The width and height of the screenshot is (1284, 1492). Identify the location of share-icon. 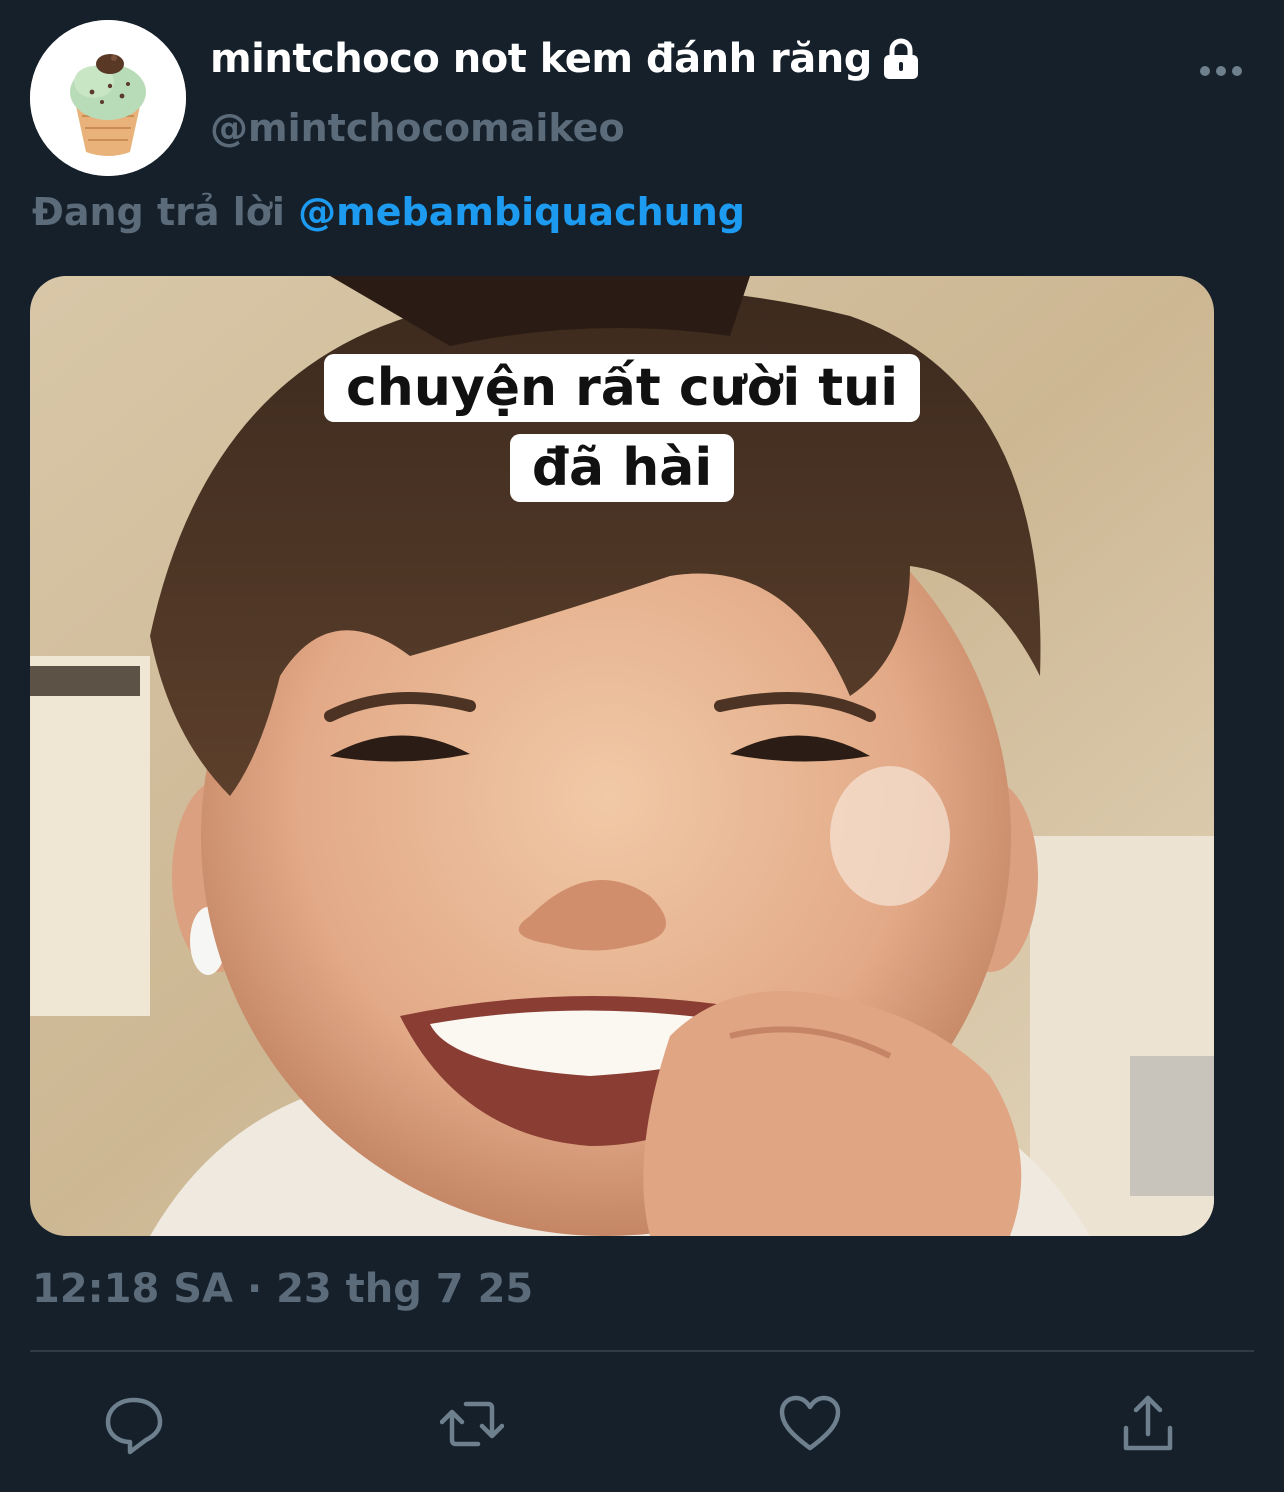
(1148, 1423).